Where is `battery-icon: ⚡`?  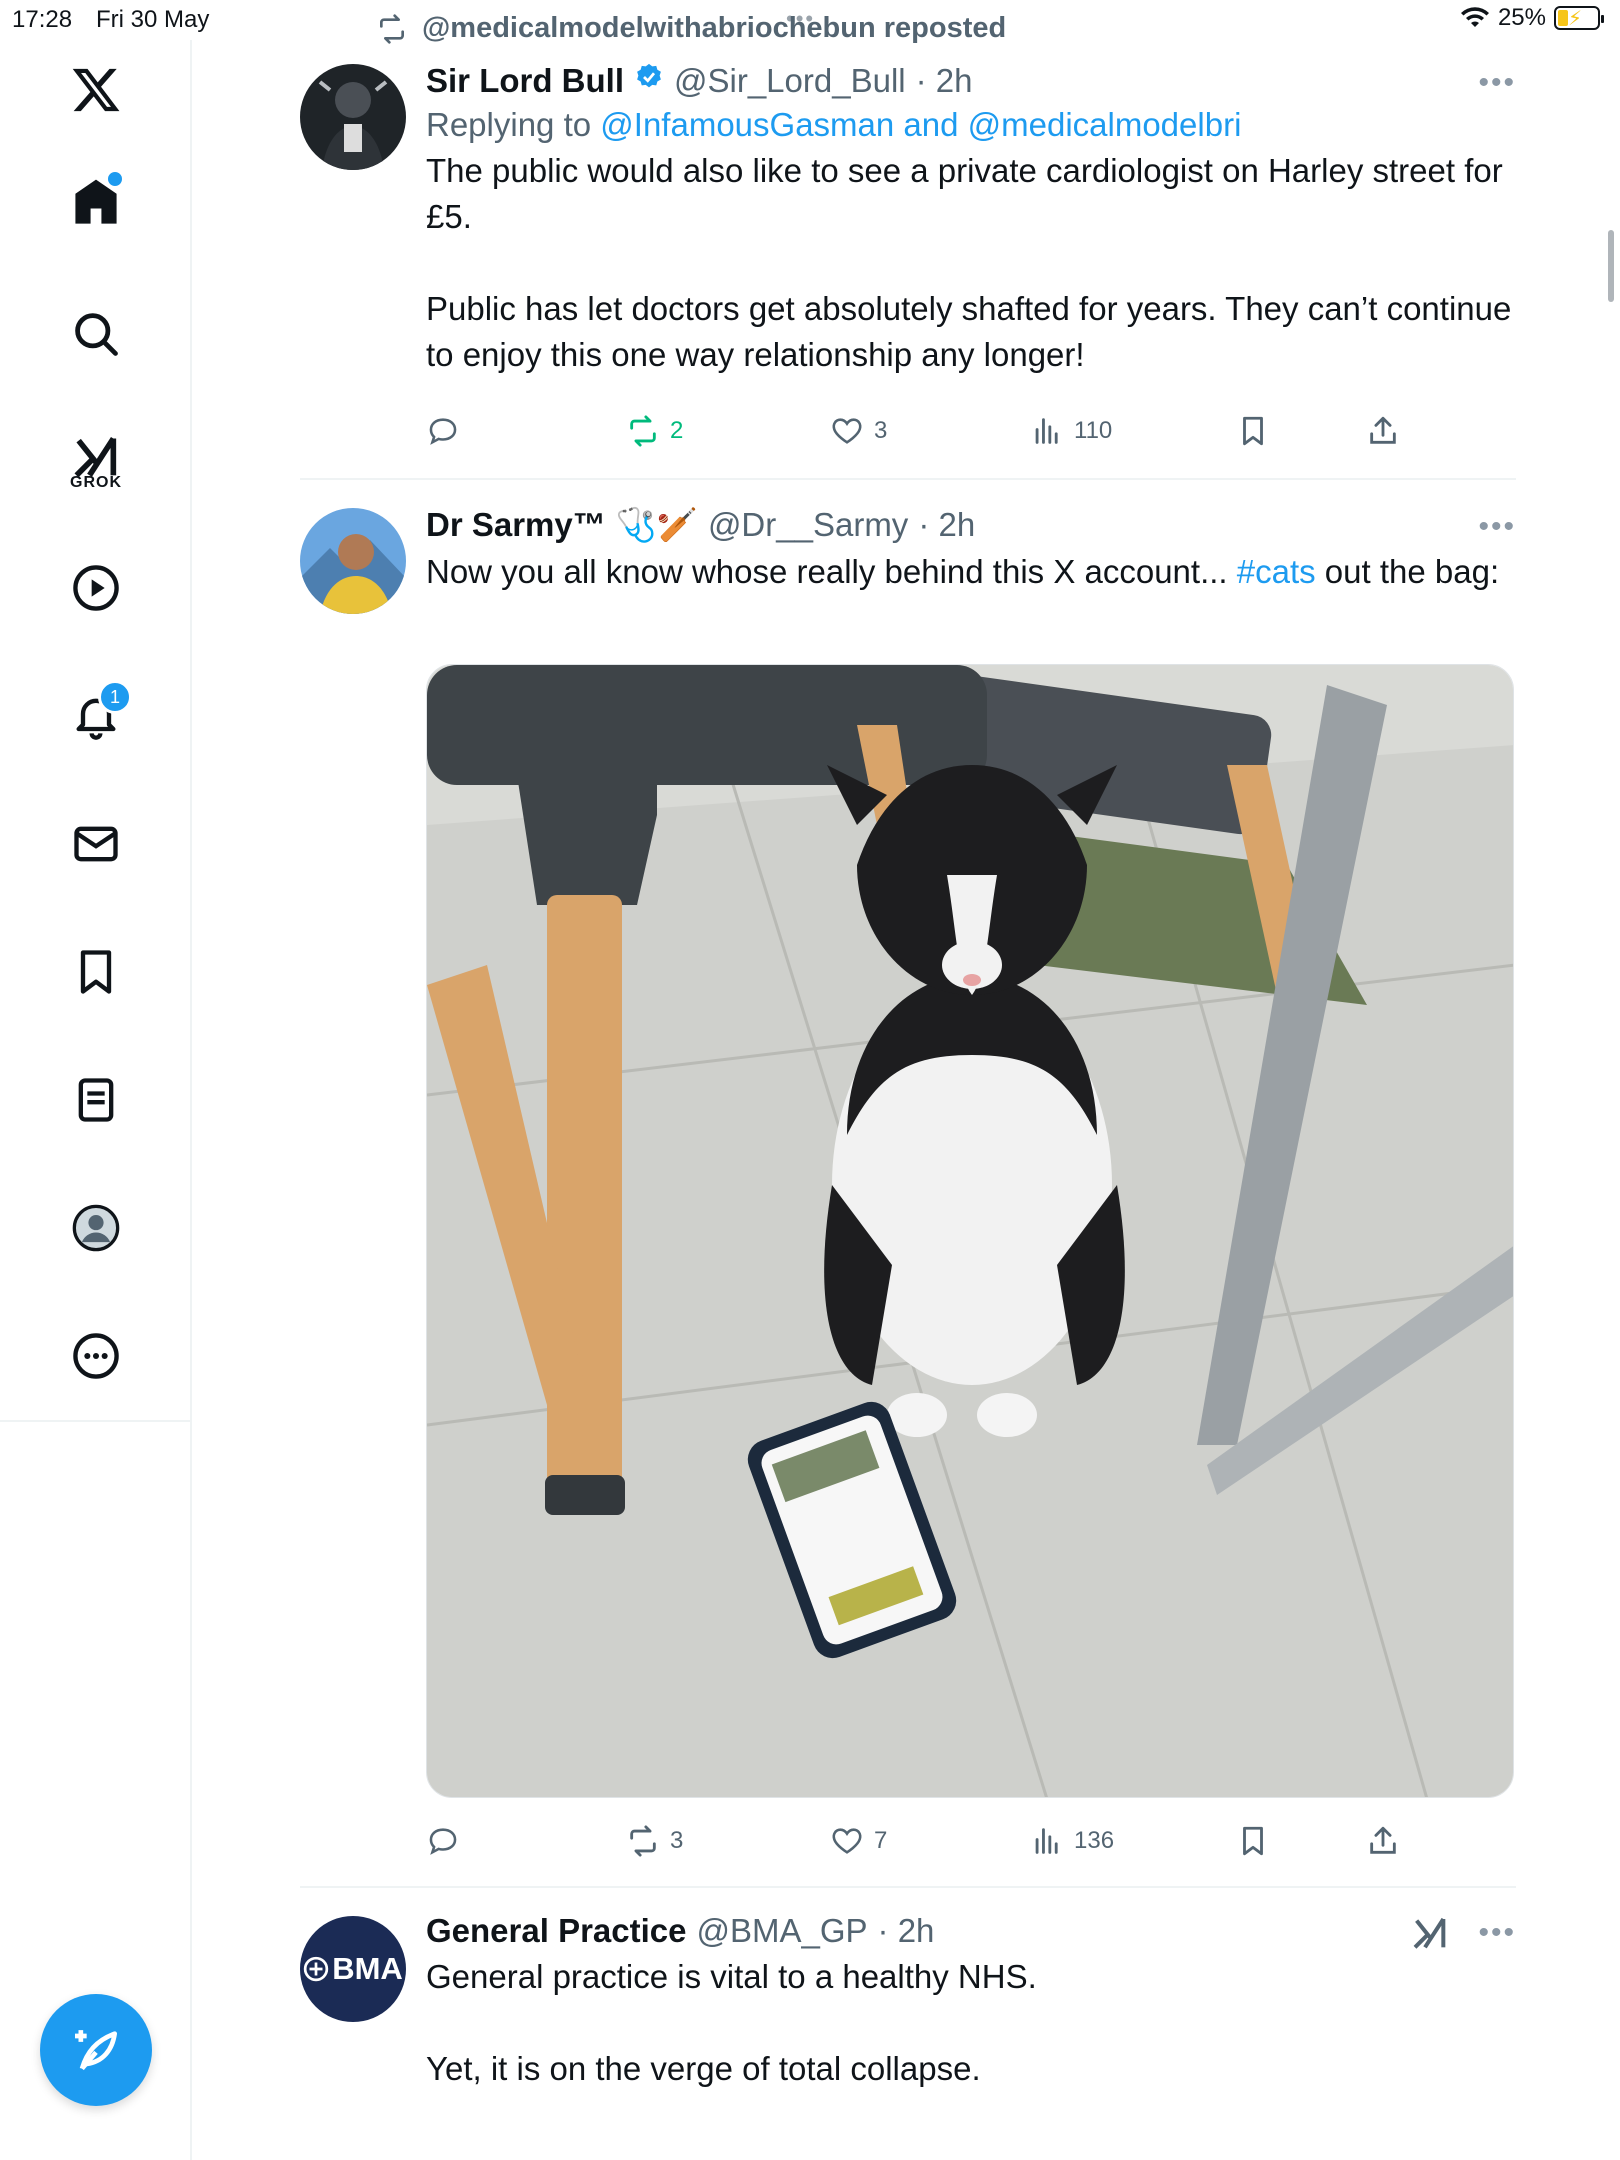
battery-icon: ⚡ is located at coordinates (1579, 18).